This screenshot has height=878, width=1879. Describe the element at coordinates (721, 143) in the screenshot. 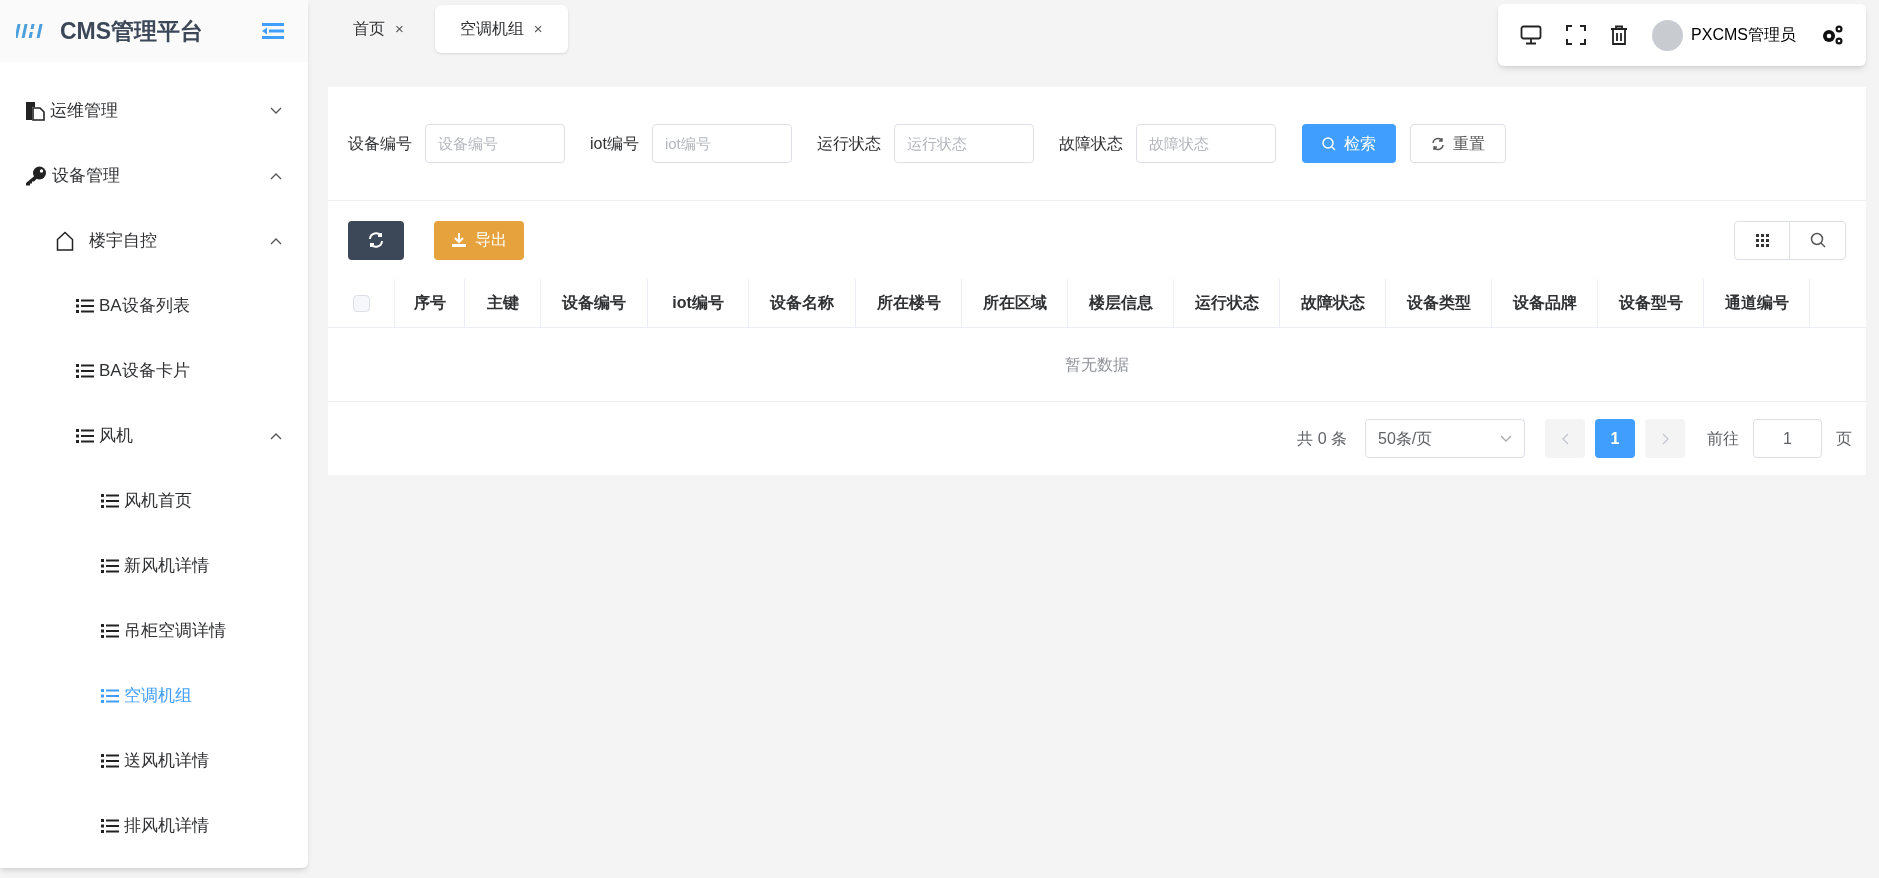

I see `filter-input: iot编号` at that location.